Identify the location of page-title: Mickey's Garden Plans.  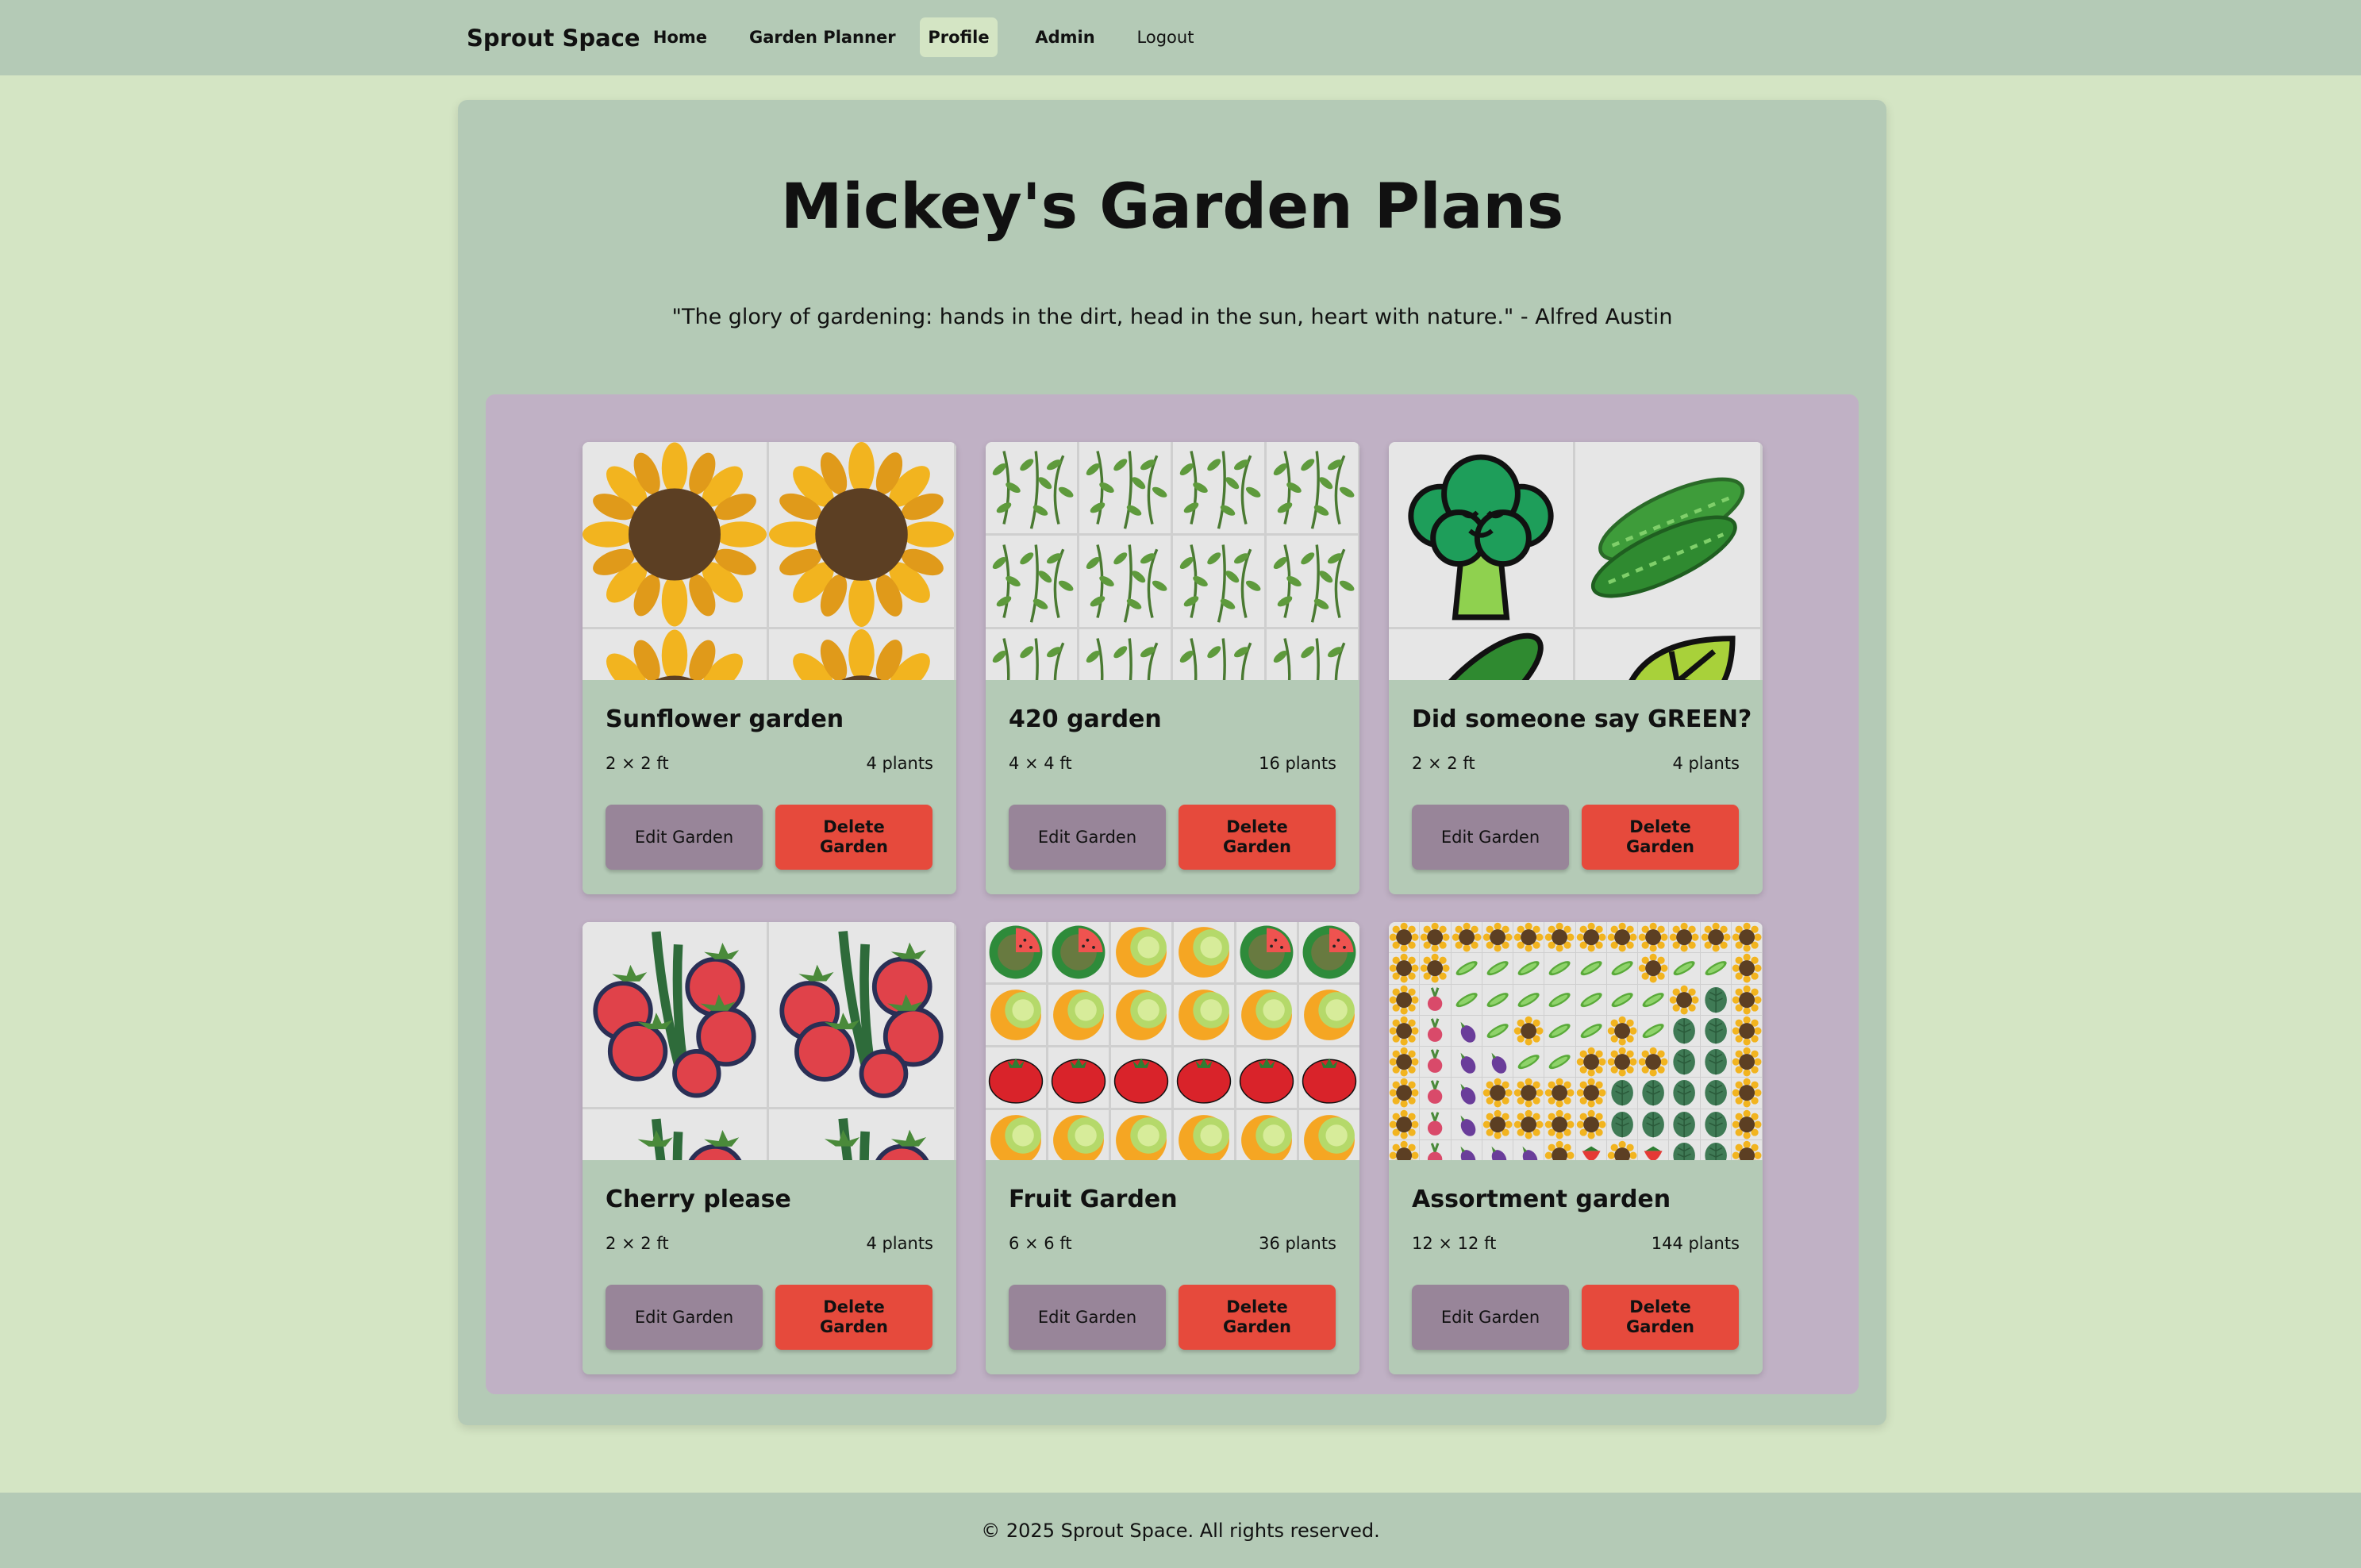
(1172, 207).